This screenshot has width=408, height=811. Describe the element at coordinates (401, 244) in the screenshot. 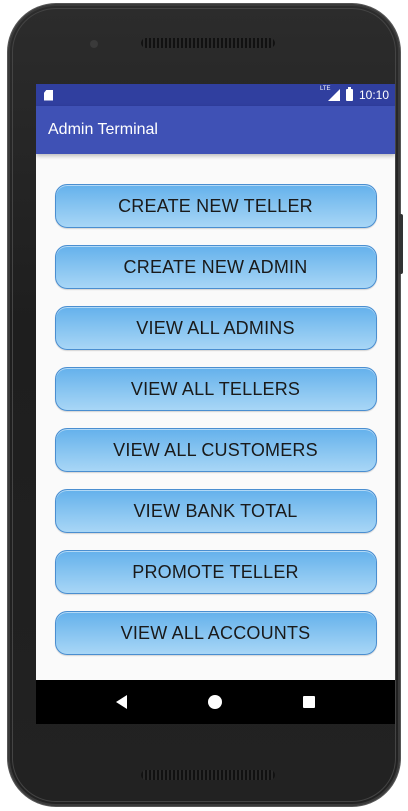

I see `power-button` at that location.